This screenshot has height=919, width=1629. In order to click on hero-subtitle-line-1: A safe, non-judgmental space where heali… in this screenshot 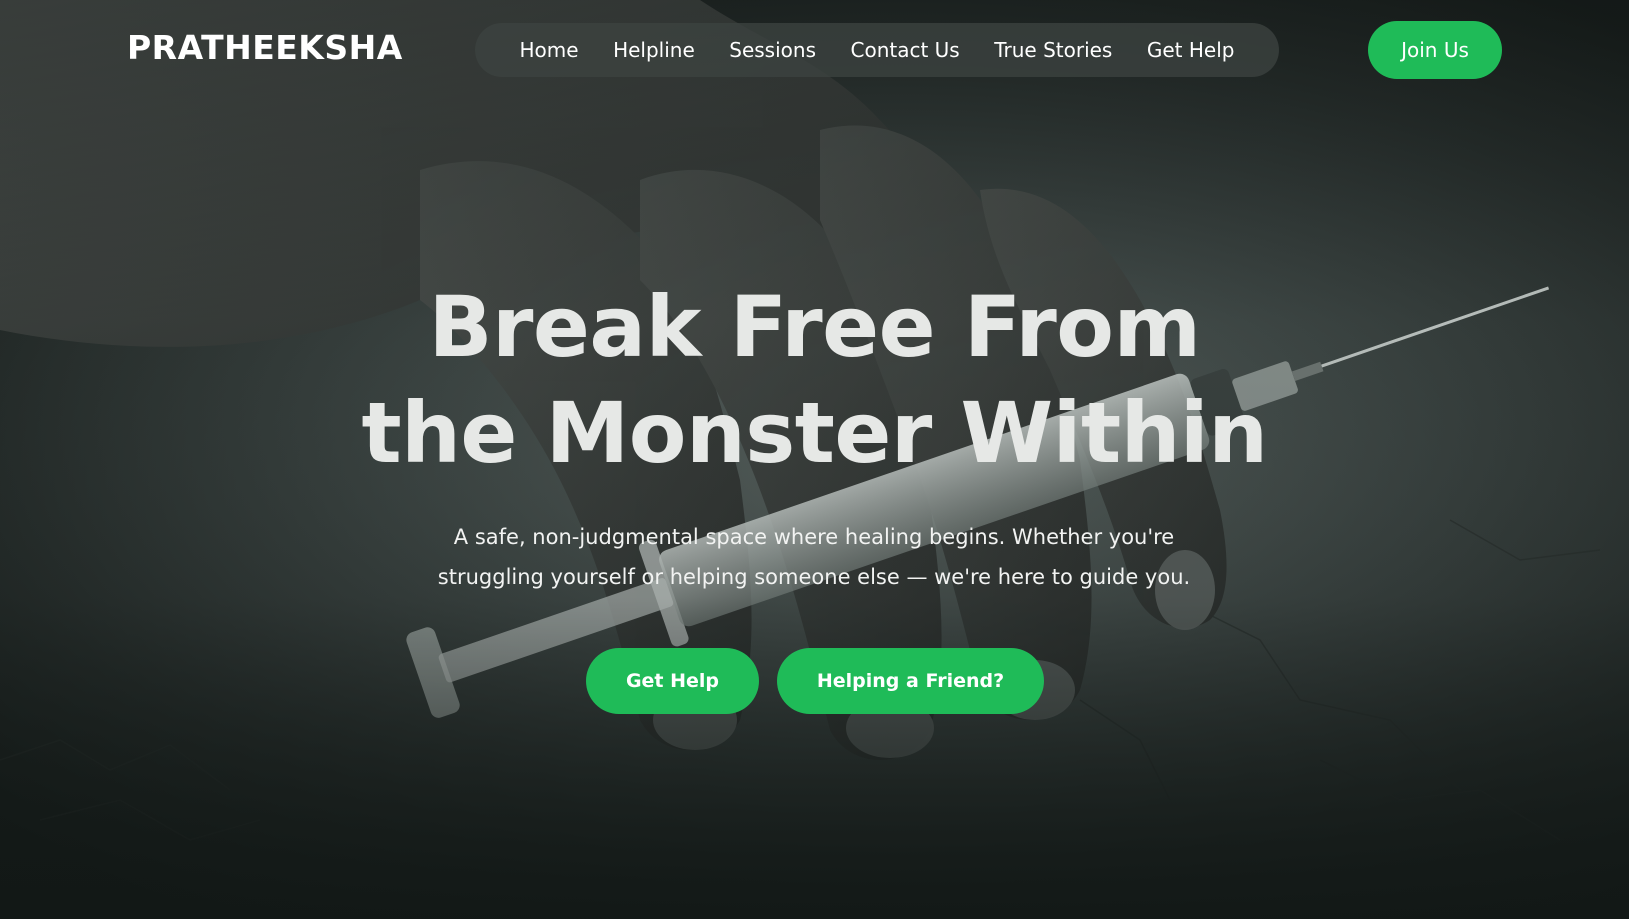, I will do `click(814, 537)`.